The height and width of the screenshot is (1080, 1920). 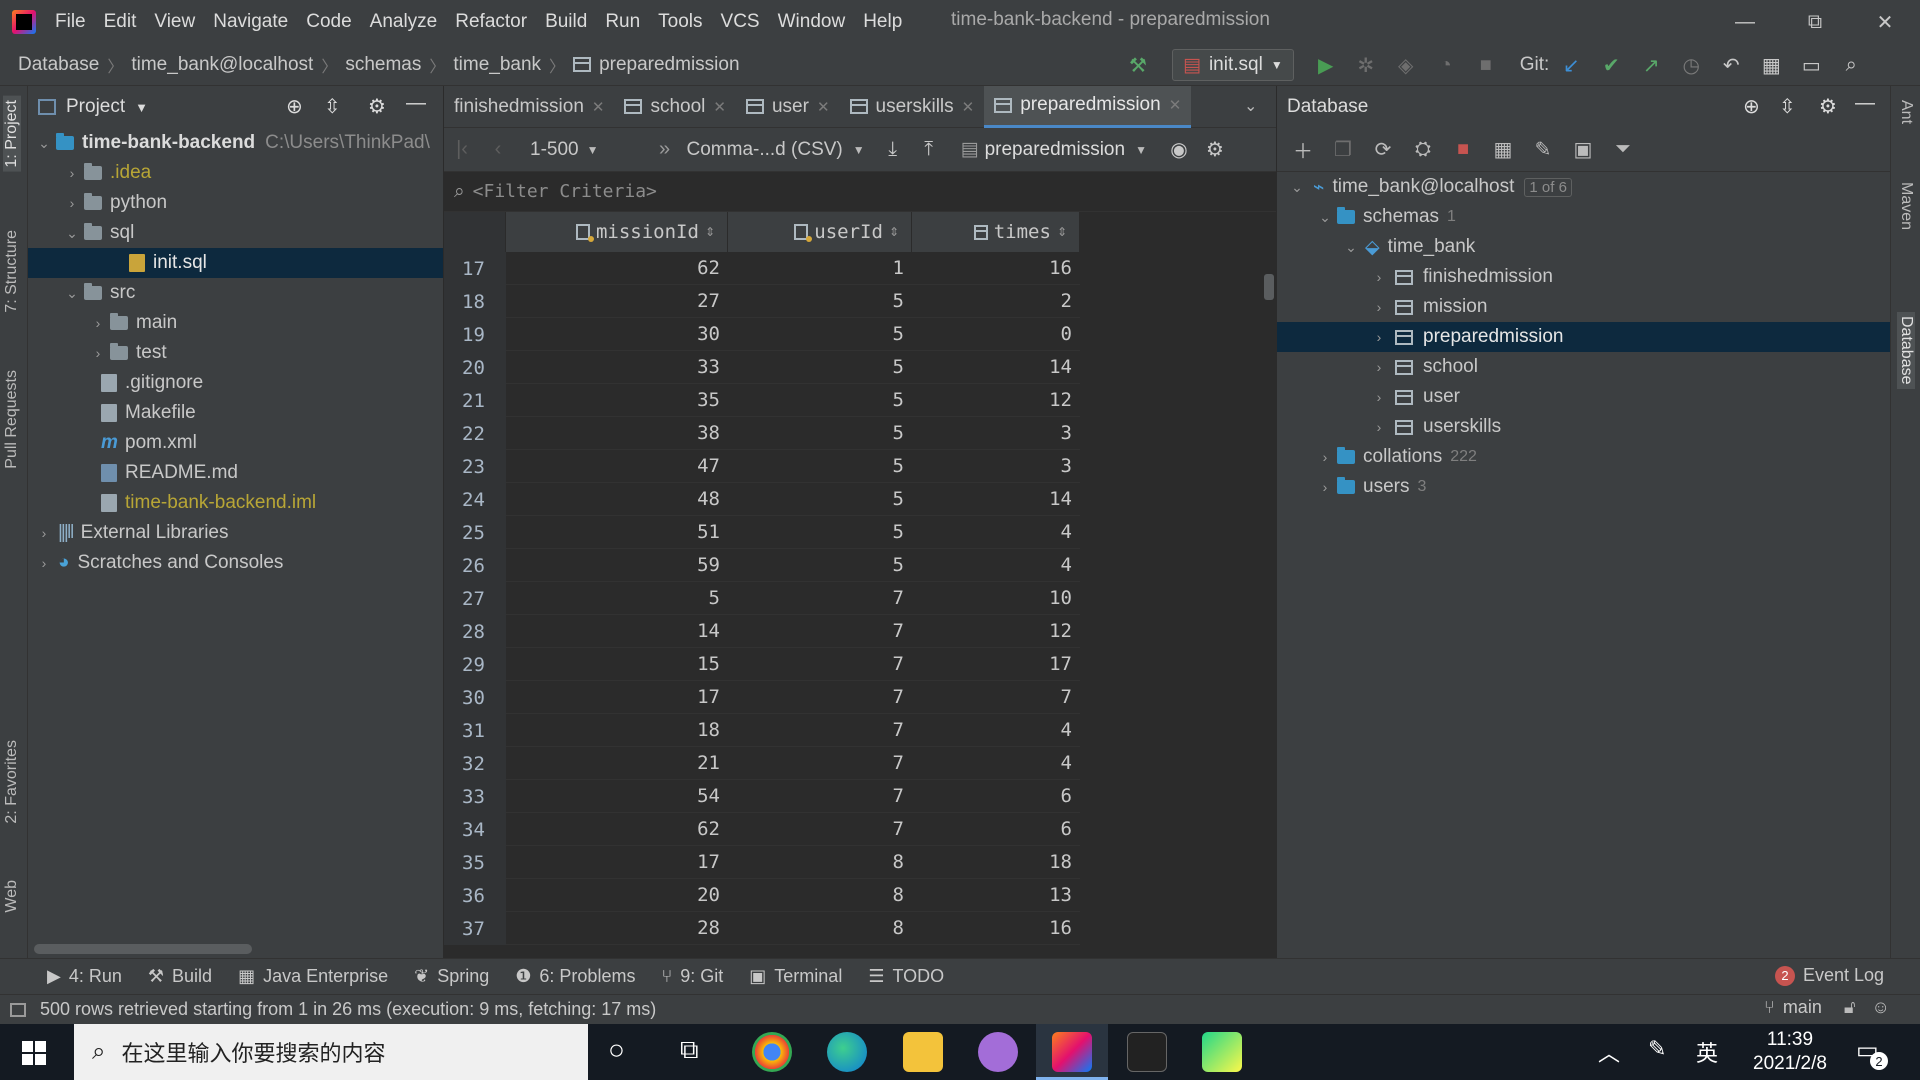 I want to click on git-push-icon: ↗, so click(x=1651, y=65).